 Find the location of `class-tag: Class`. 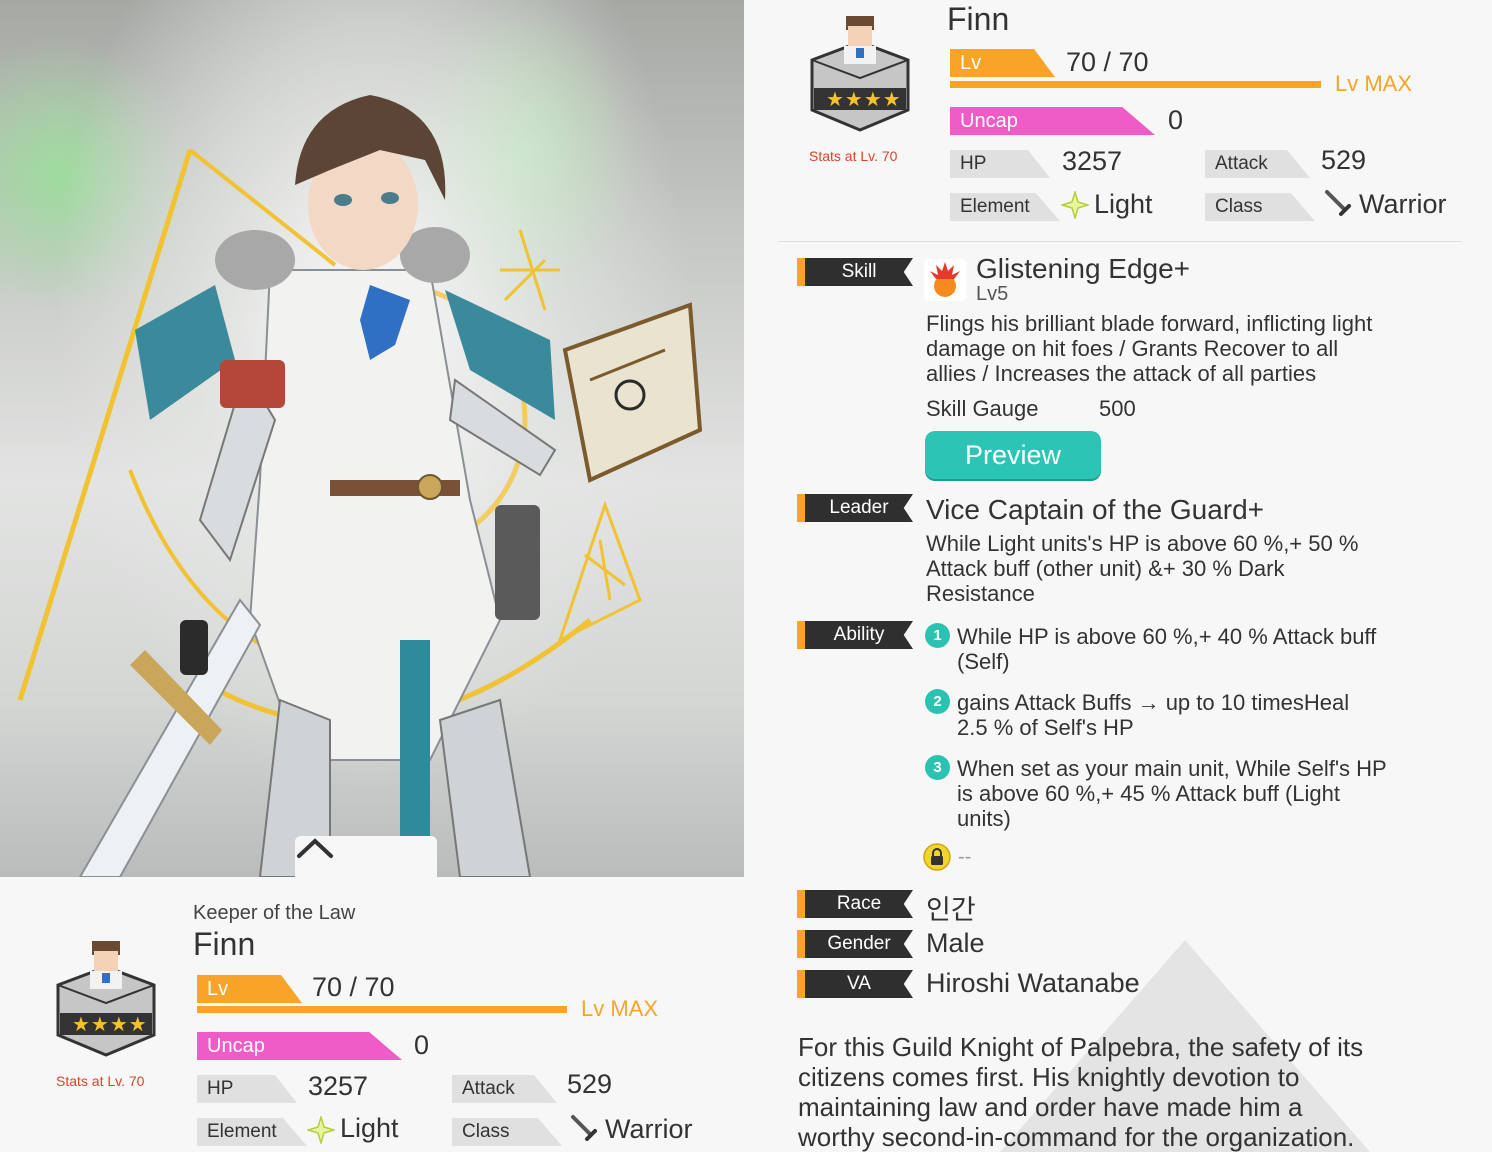

class-tag: Class is located at coordinates (507, 1132).